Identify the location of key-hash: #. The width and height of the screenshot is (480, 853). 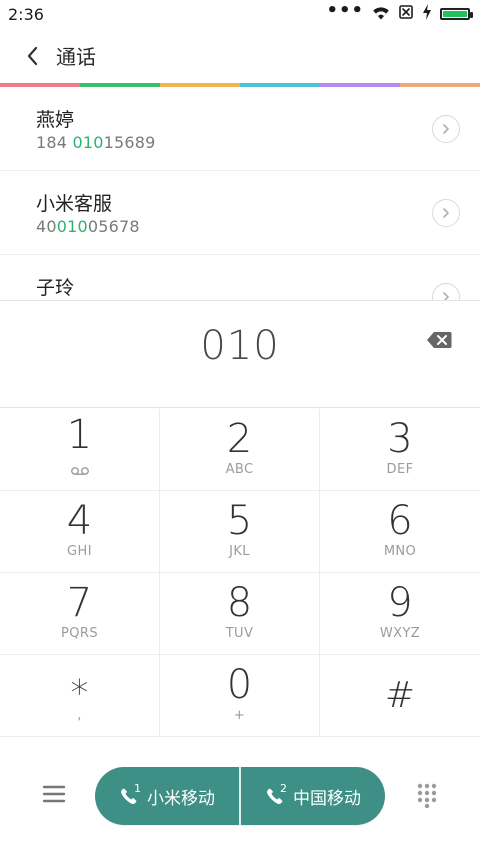
(400, 696).